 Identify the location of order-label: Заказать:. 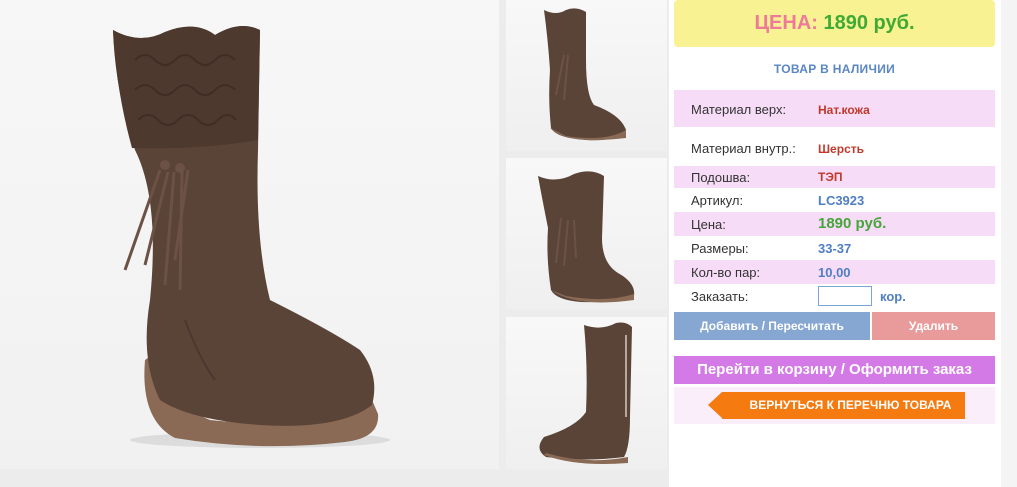
(720, 296).